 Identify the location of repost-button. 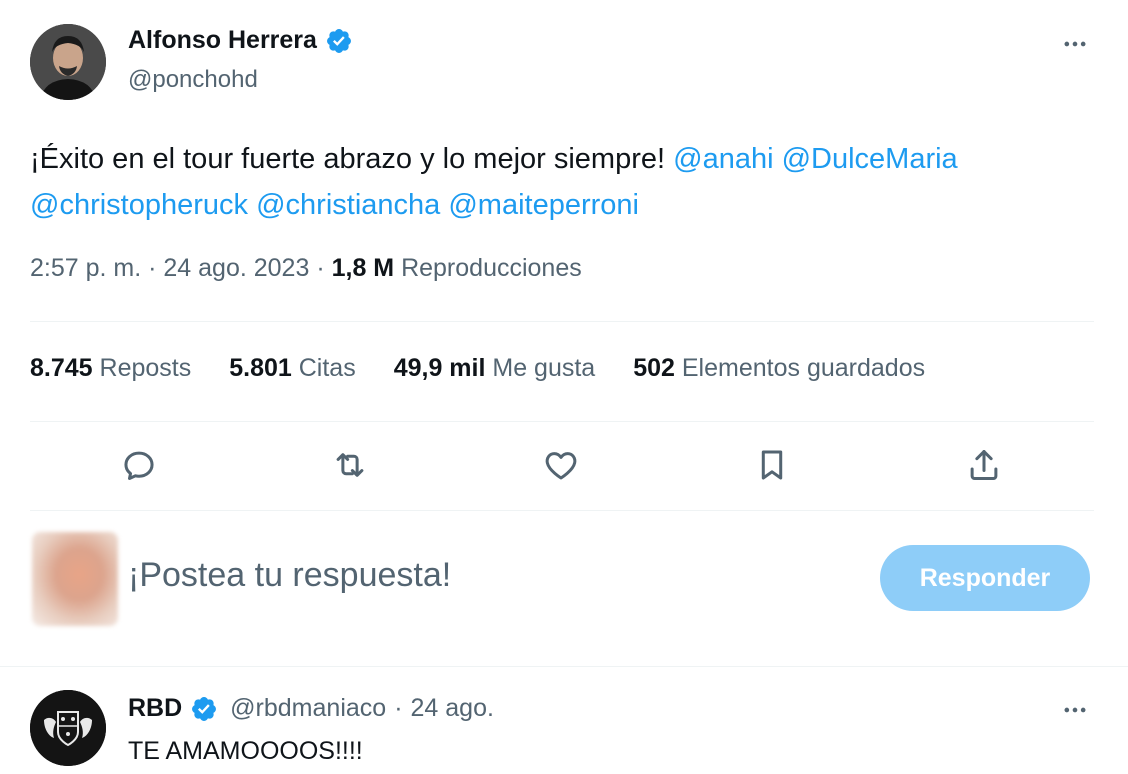
(350, 465).